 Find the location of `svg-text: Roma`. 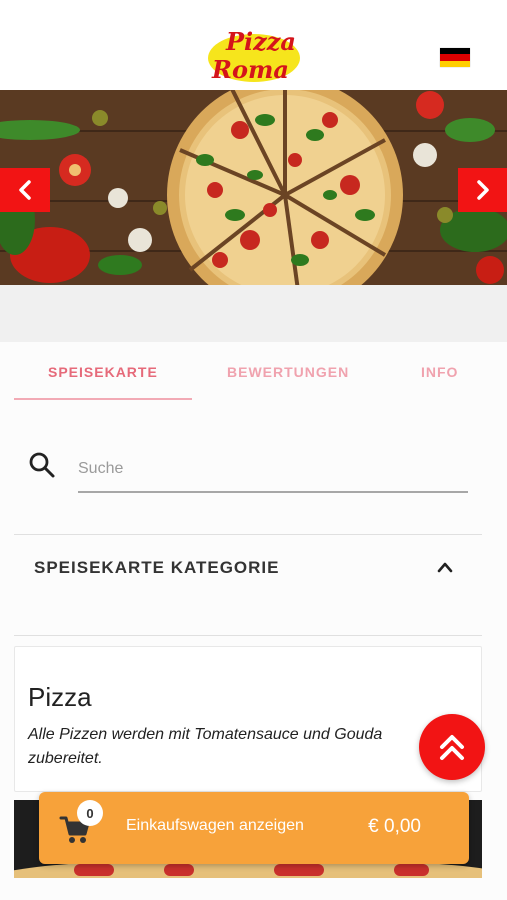

svg-text: Roma is located at coordinates (250, 69).